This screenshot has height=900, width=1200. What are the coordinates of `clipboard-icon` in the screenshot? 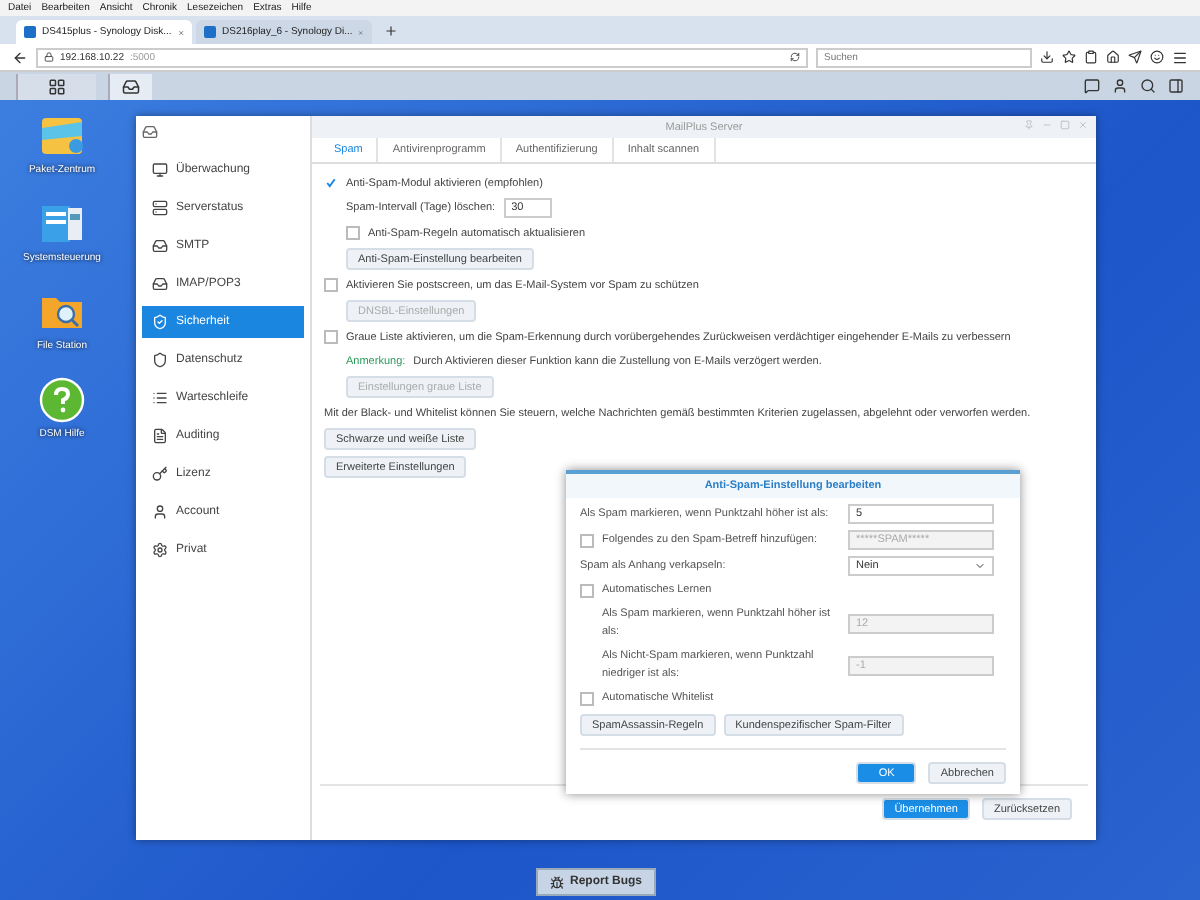 It's located at (1091, 57).